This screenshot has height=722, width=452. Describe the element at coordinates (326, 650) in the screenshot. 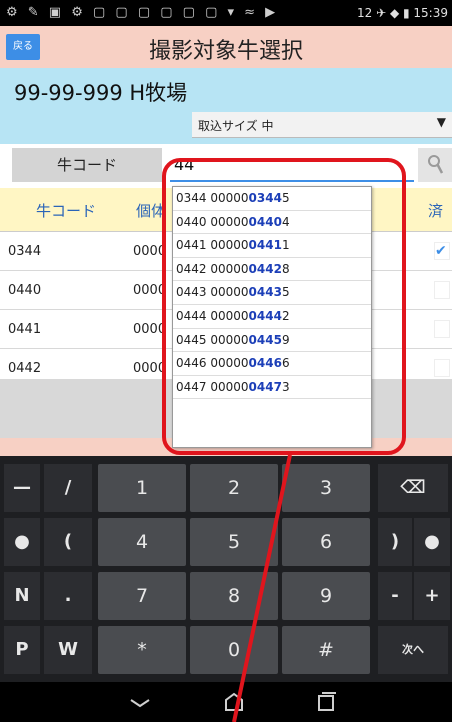

I see `key-hash: #` at that location.